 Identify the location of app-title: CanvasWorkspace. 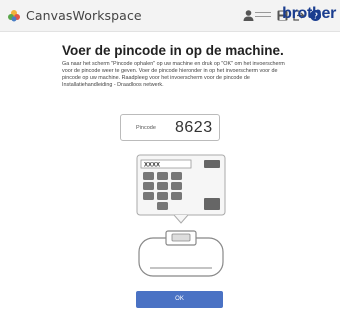
(84, 15).